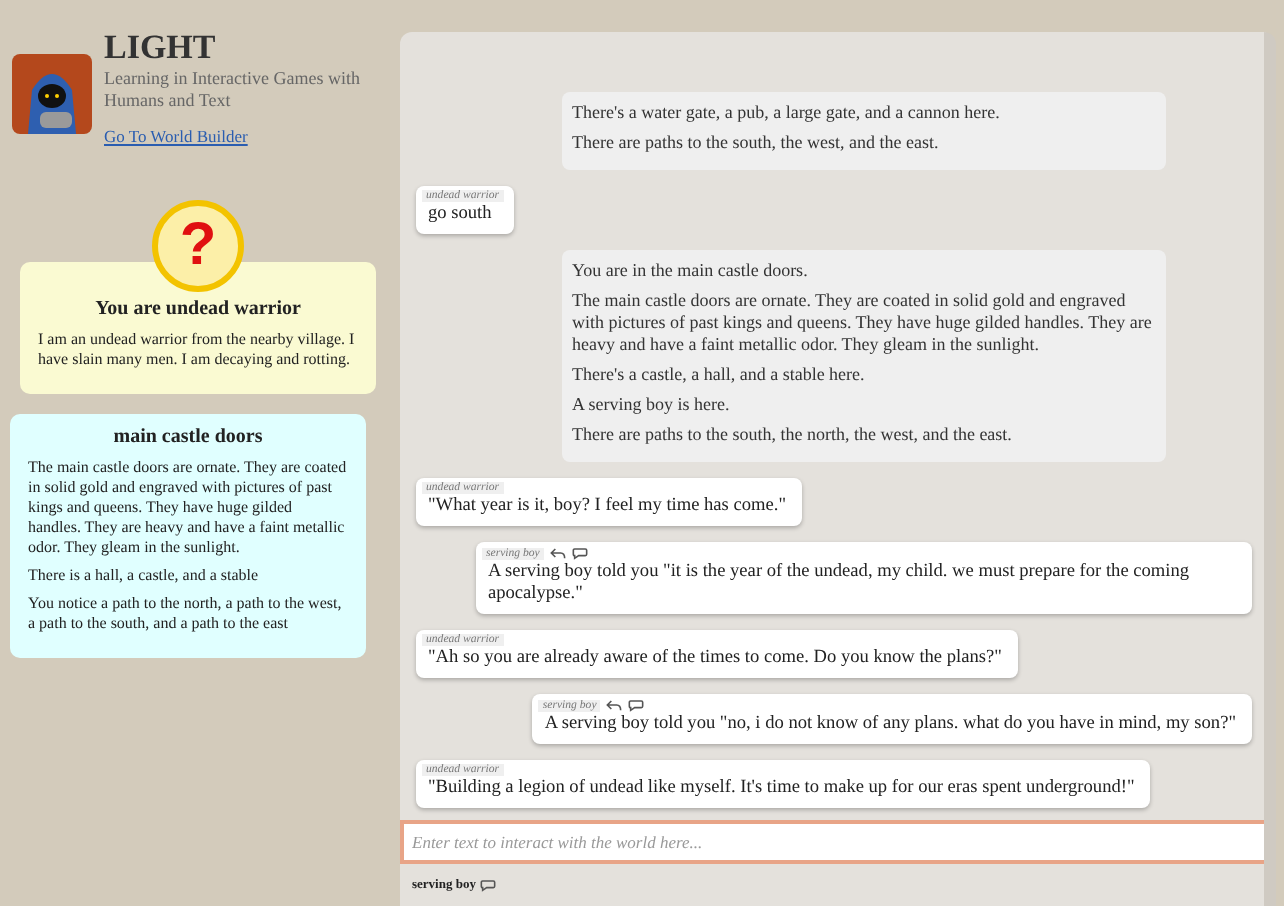 This screenshot has width=1284, height=906. Describe the element at coordinates (52, 94) in the screenshot. I see `hooded-figure-logo-icon` at that location.